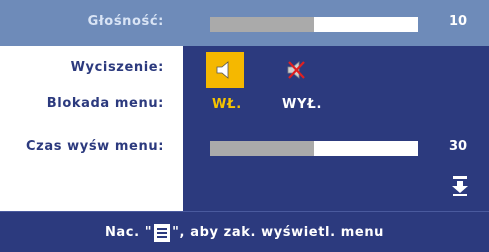 This screenshot has width=489, height=252. Describe the element at coordinates (458, 146) in the screenshot. I see `menu-timeout-value: 30` at that location.